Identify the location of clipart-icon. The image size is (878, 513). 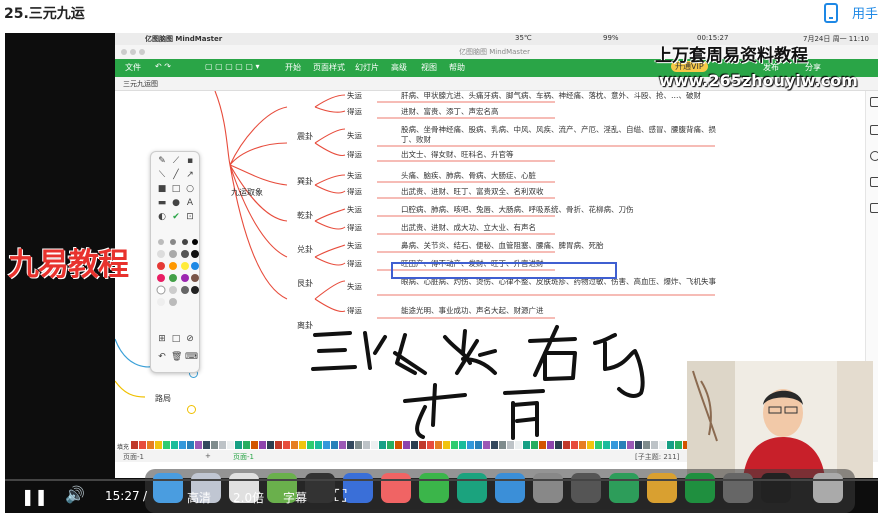
(874, 156).